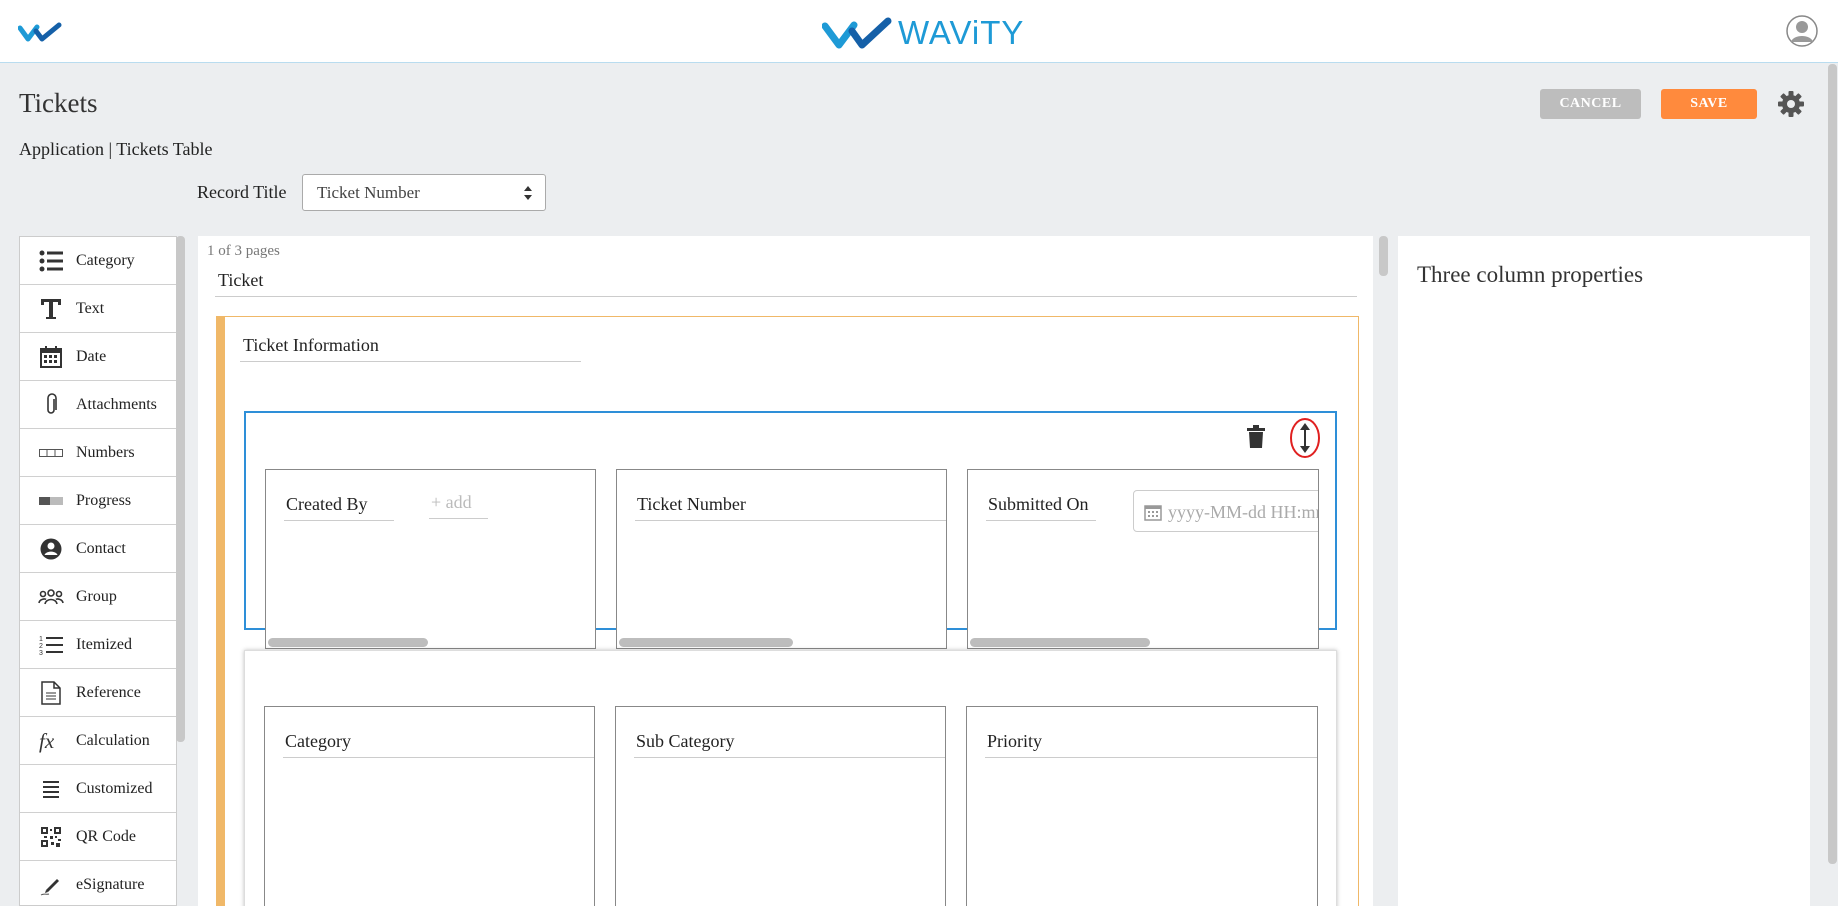 This screenshot has width=1838, height=906. I want to click on svg-text: fx, so click(47, 741).